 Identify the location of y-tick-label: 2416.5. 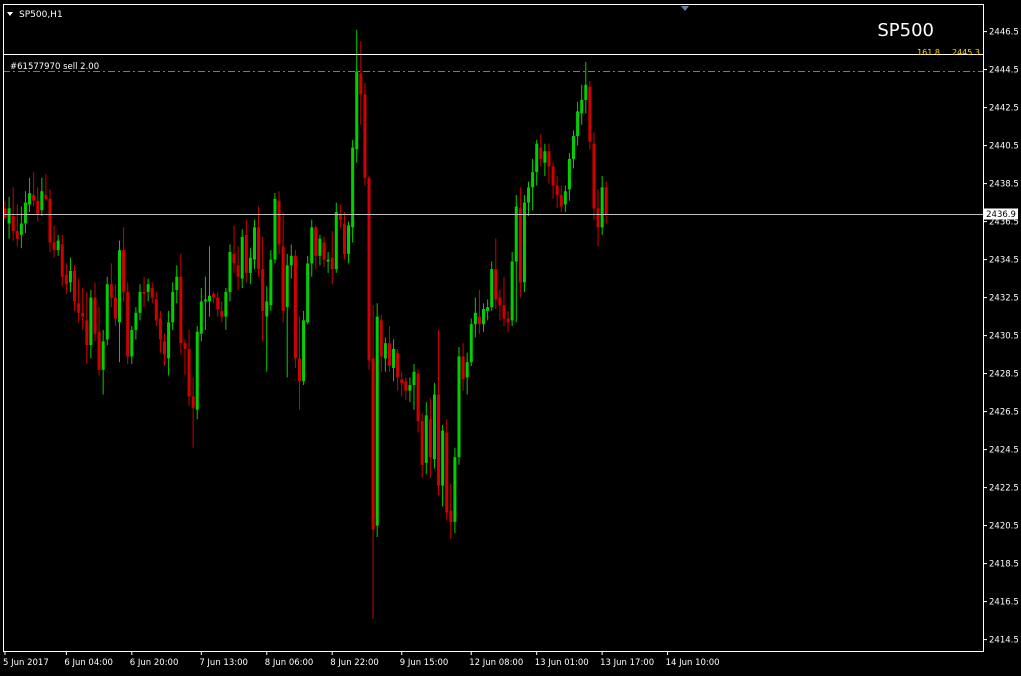
(1004, 603).